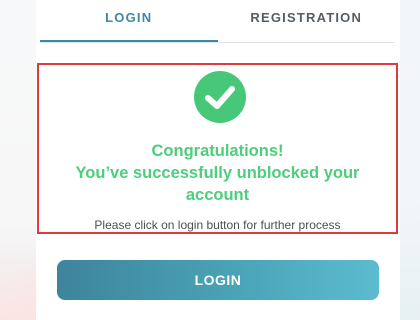 This screenshot has height=320, width=420. I want to click on success-message-line: account, so click(217, 195).